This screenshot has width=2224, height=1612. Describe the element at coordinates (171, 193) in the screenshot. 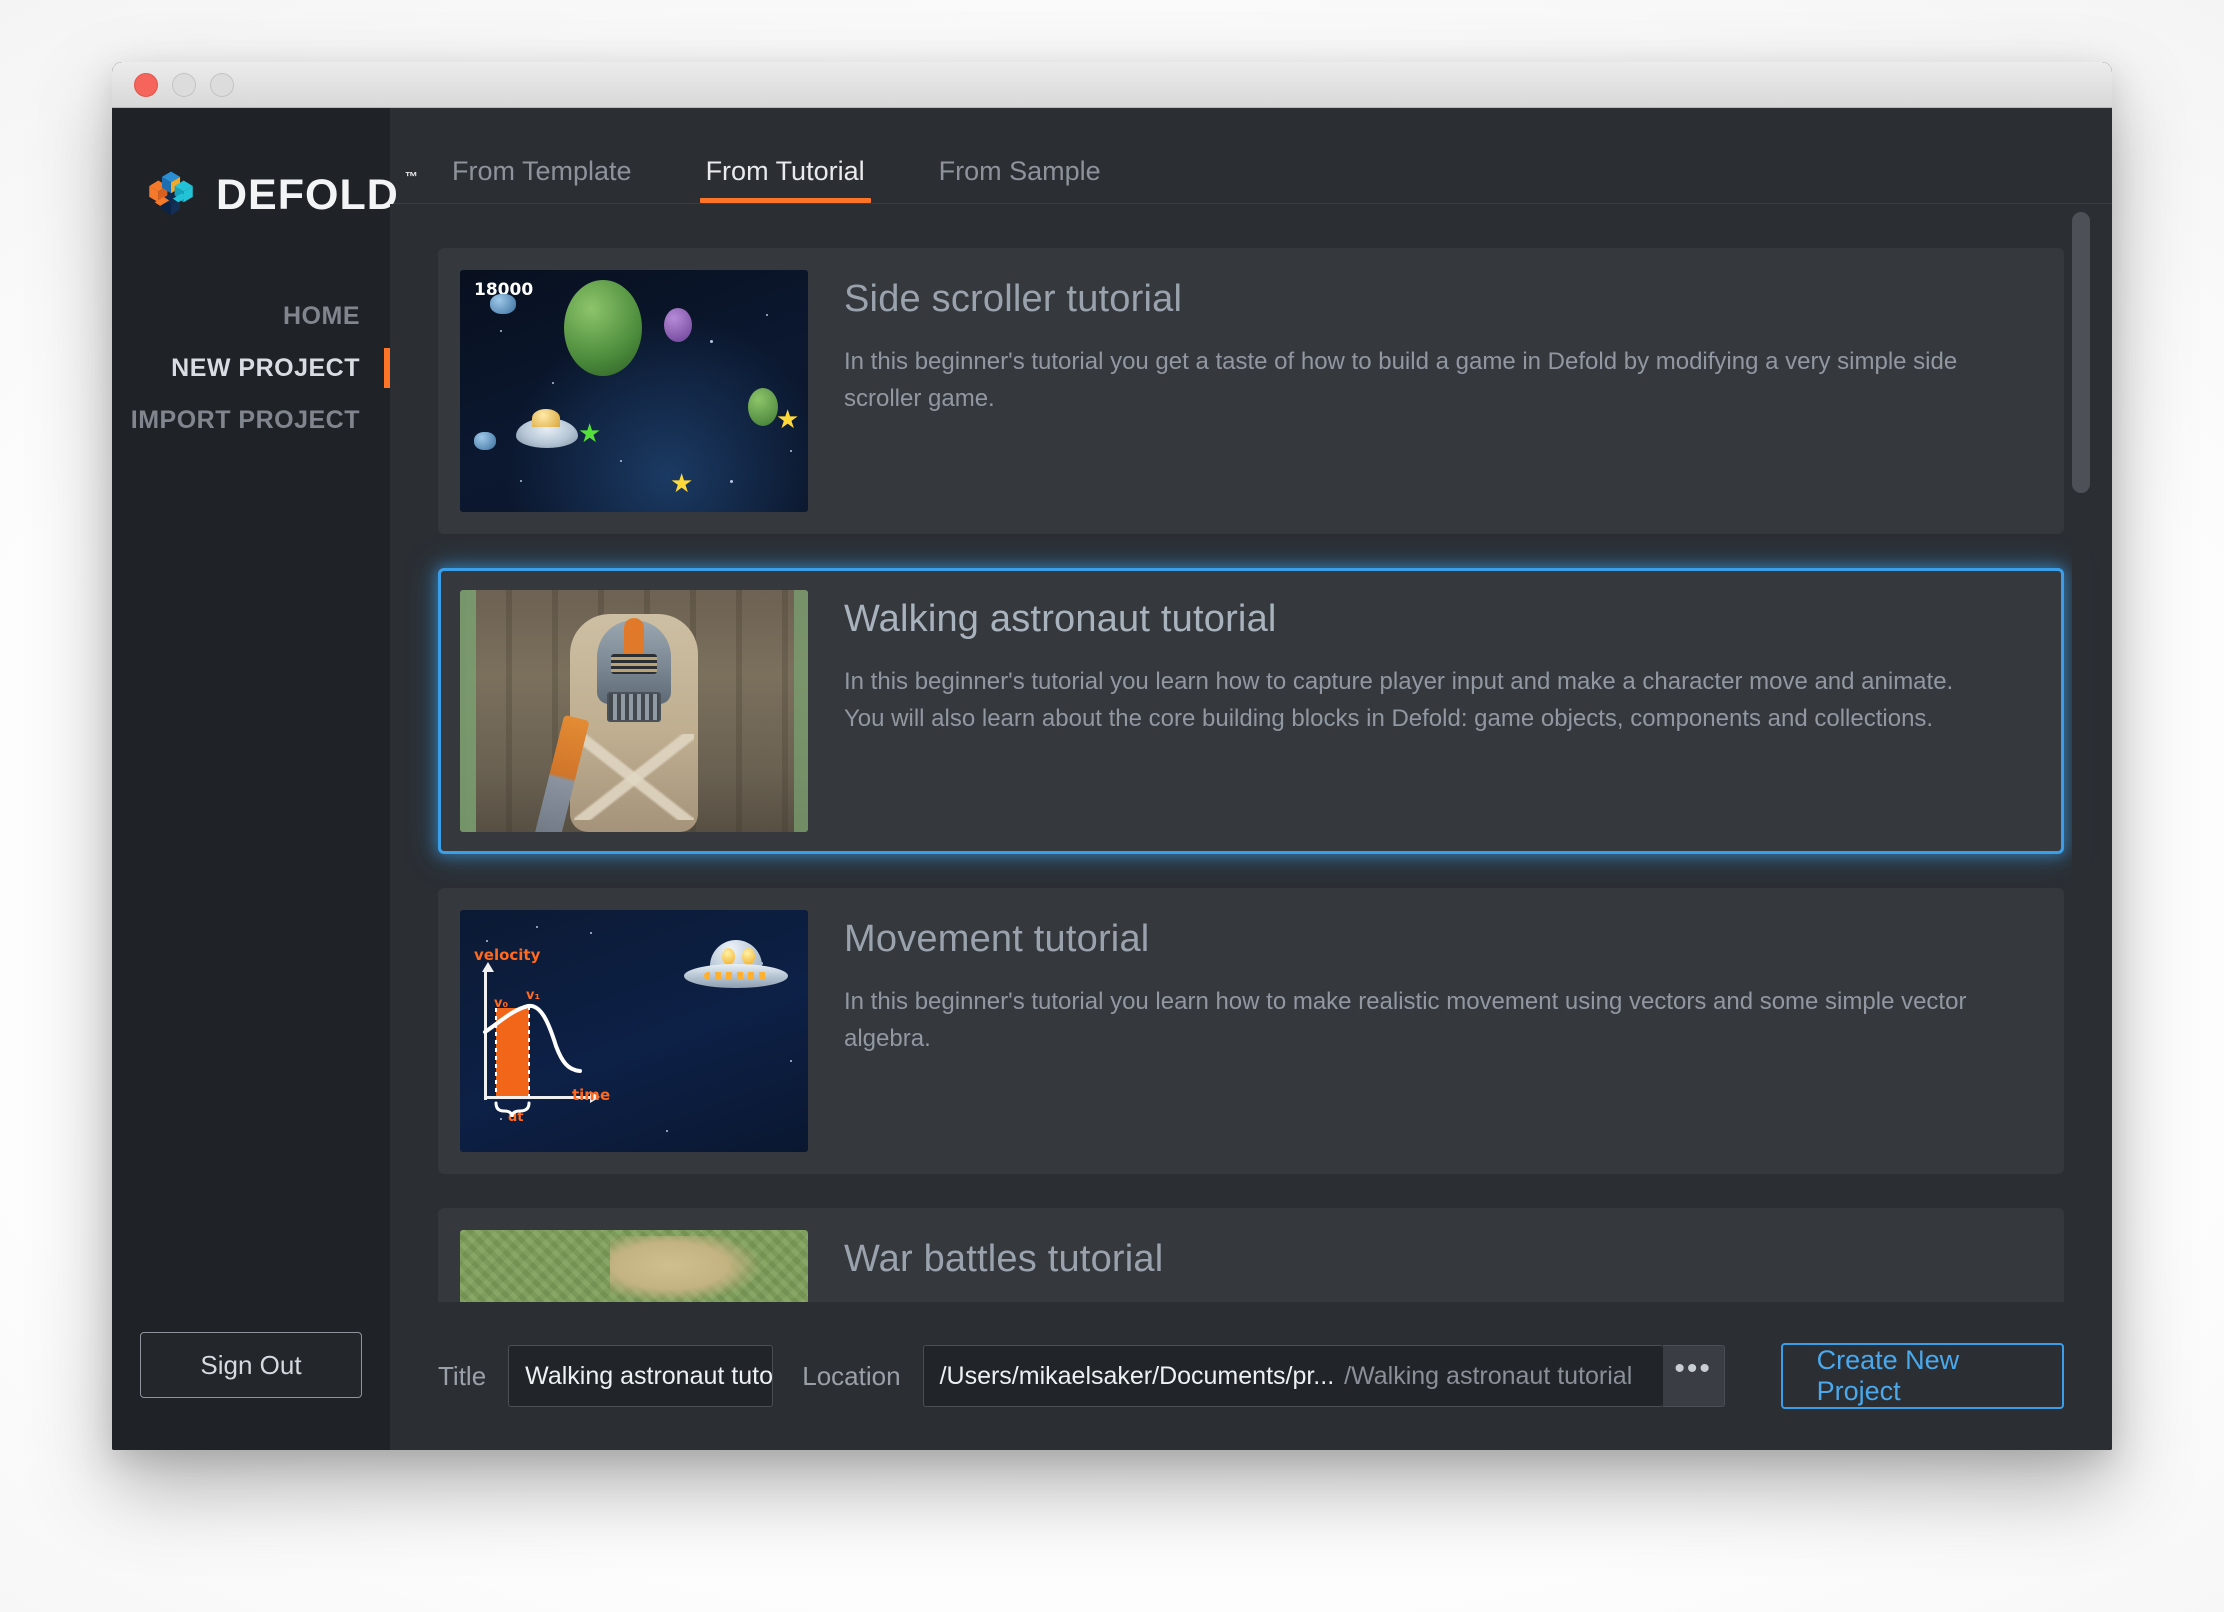

I see `defold-logo-icon` at that location.